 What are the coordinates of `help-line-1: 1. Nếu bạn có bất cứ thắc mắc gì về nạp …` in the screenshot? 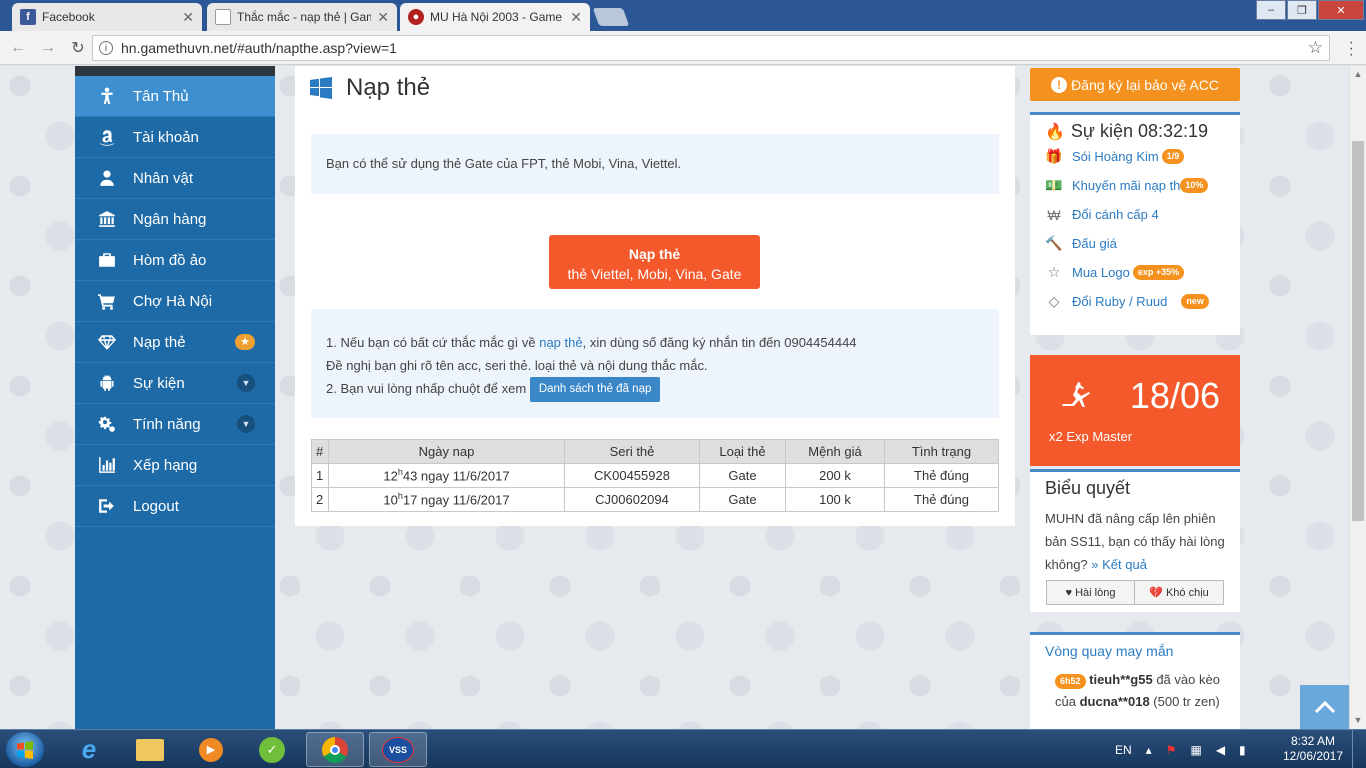 It's located at (655, 342).